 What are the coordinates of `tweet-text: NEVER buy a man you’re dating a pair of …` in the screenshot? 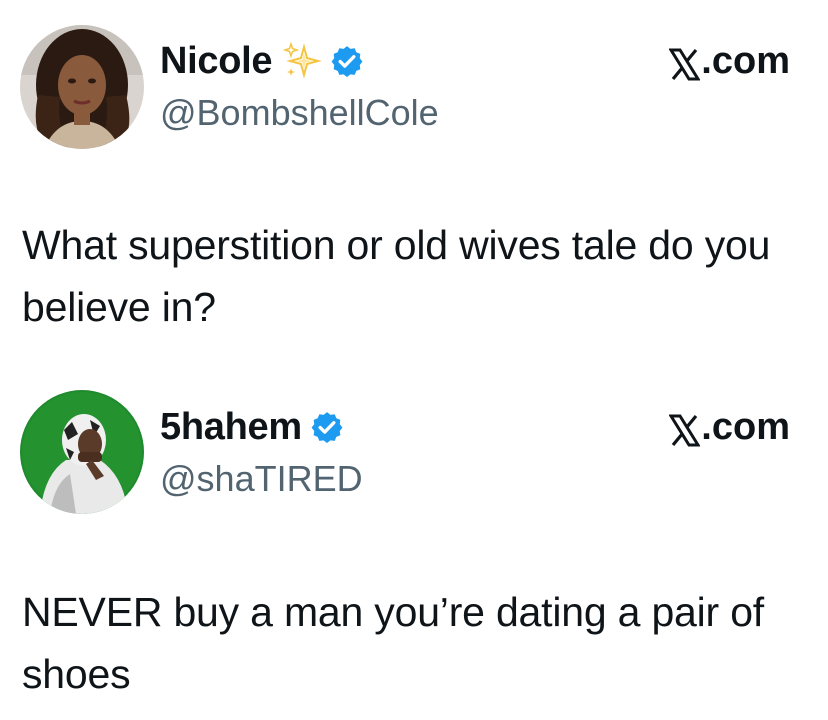 It's located at (393, 643).